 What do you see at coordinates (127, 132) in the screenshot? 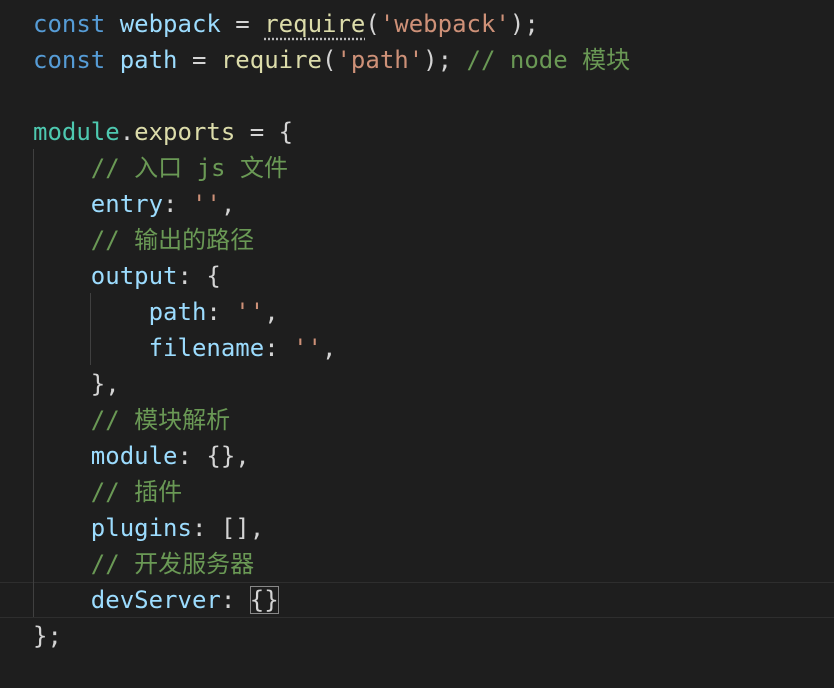
I see `code-token: .` at bounding box center [127, 132].